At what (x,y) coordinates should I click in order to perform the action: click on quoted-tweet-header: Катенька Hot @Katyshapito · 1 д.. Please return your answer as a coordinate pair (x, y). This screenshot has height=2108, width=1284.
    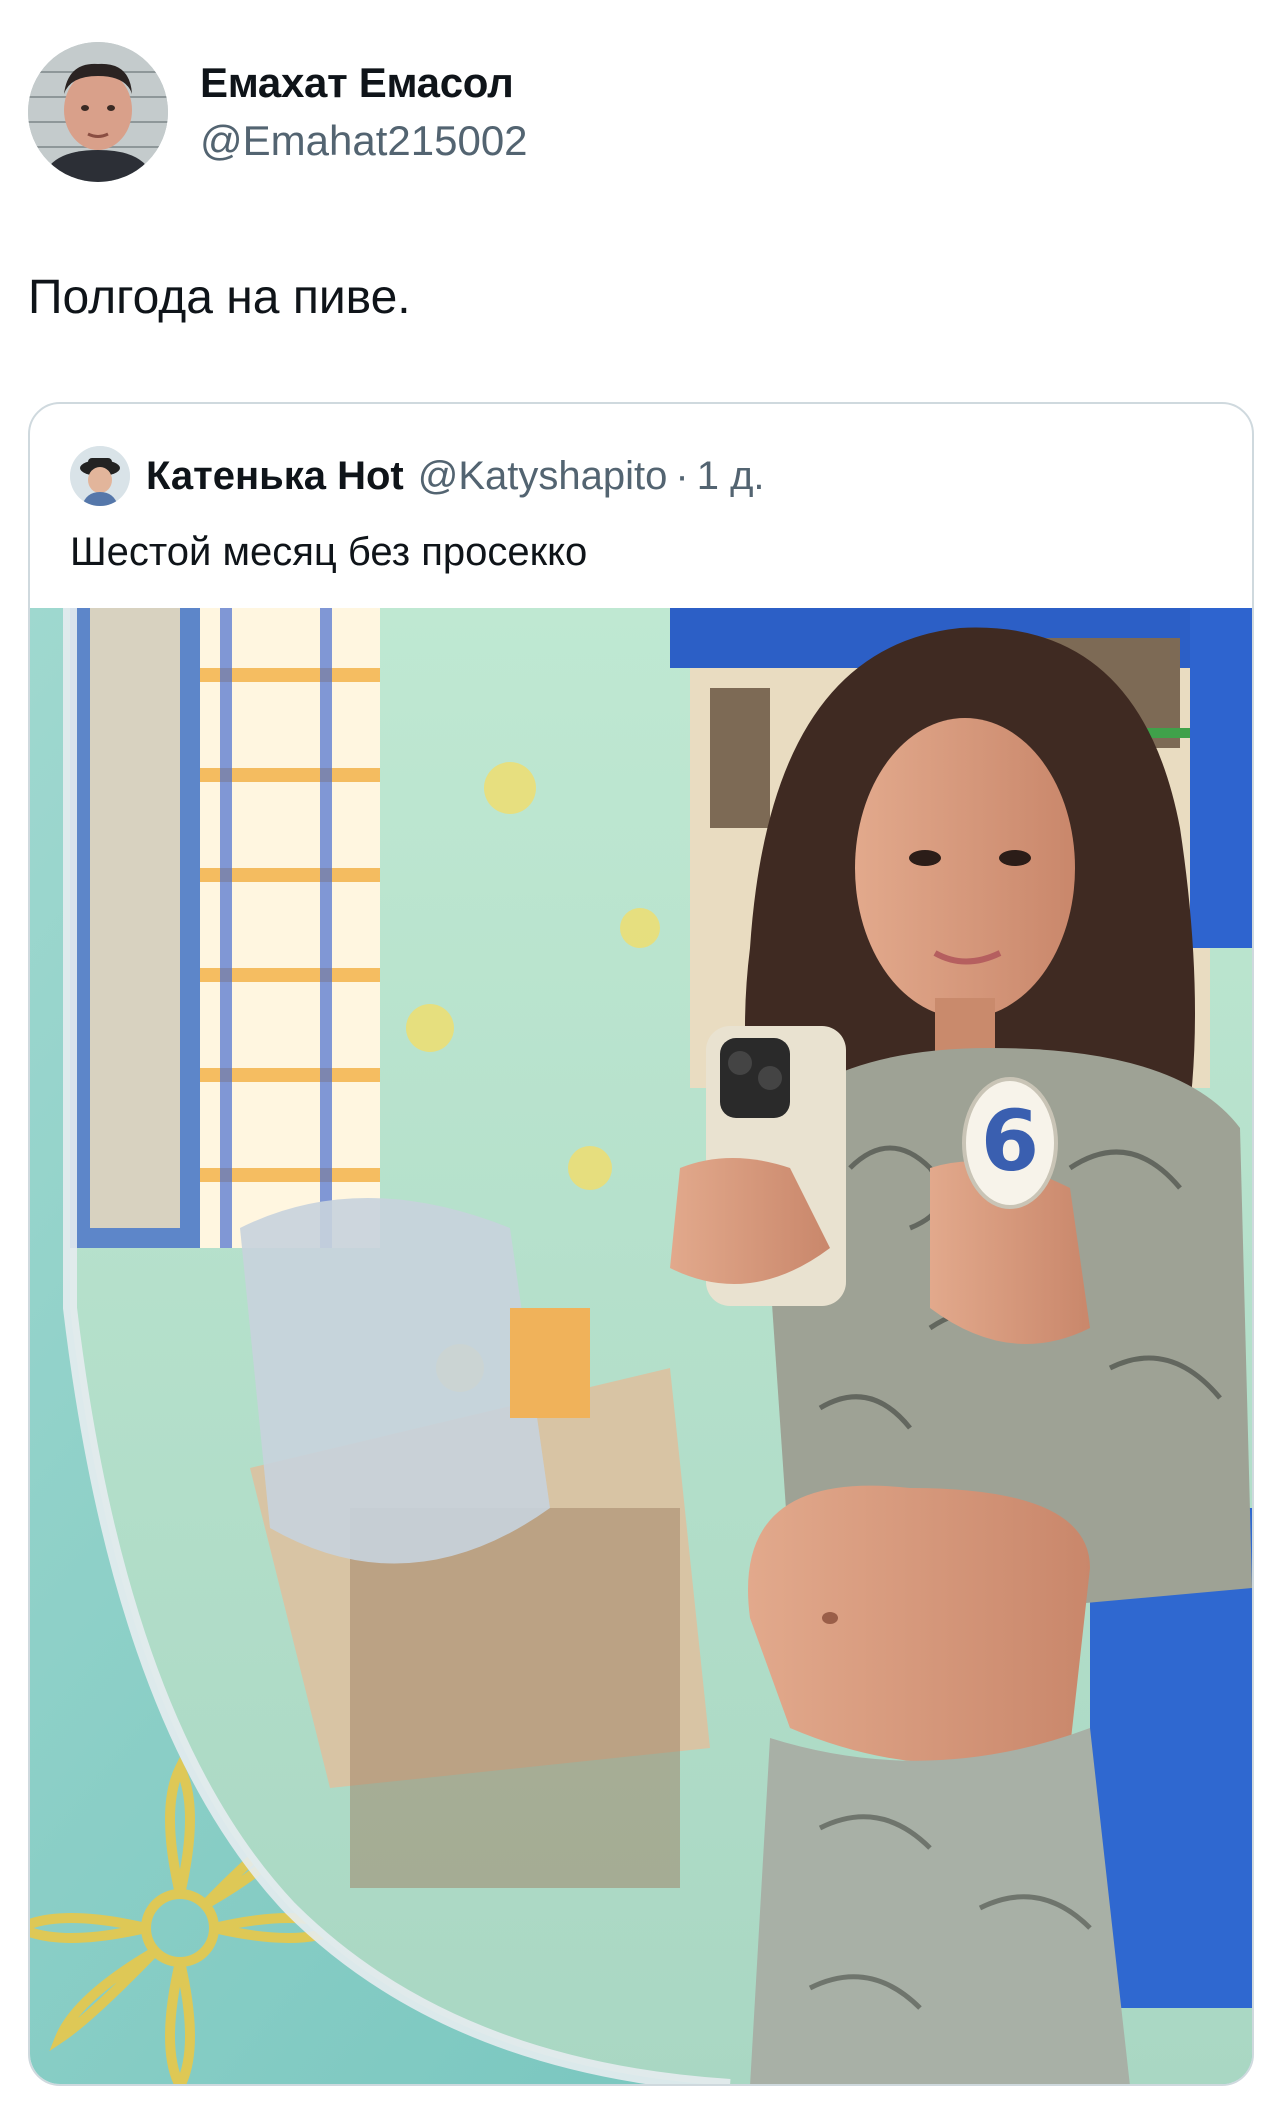
    Looking at the image, I should click on (417, 476).